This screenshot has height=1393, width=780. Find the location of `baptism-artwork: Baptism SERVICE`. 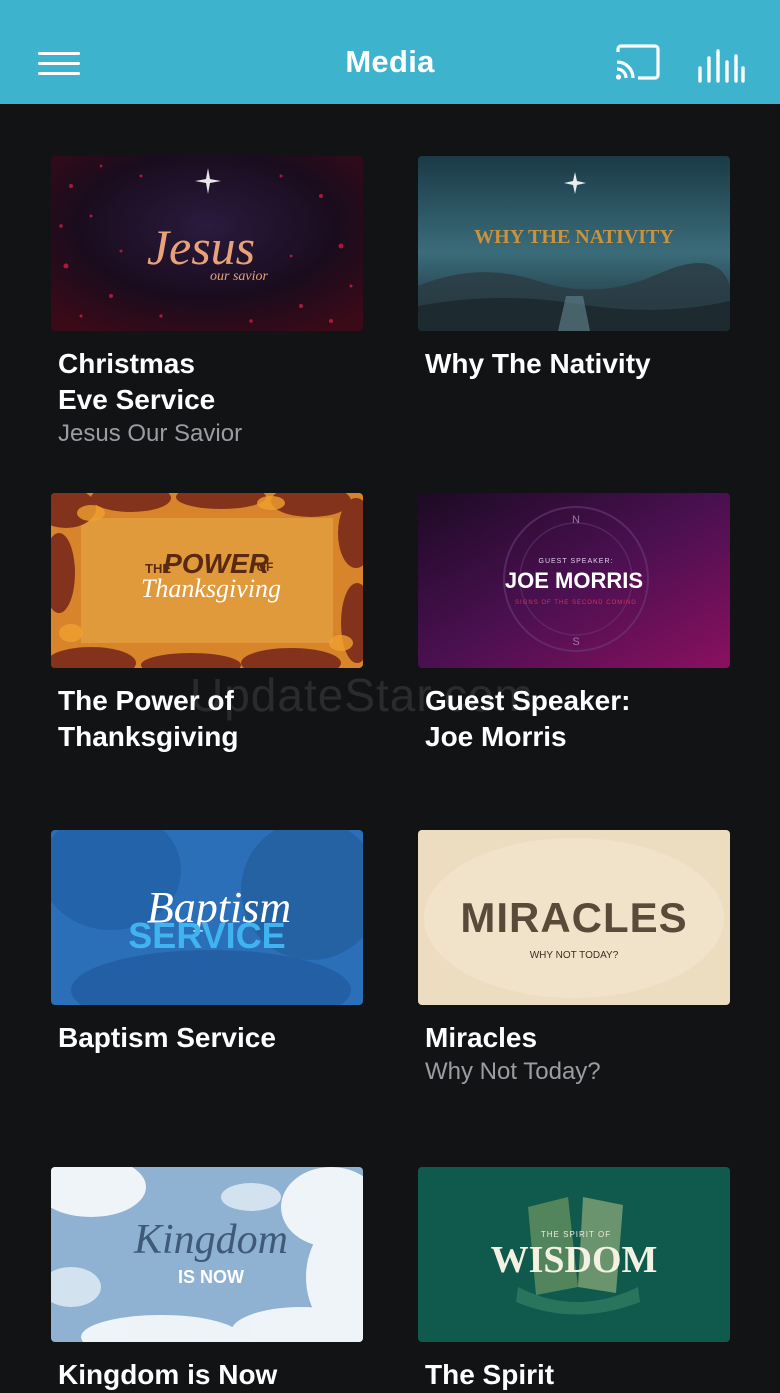

baptism-artwork: Baptism SERVICE is located at coordinates (207, 917).